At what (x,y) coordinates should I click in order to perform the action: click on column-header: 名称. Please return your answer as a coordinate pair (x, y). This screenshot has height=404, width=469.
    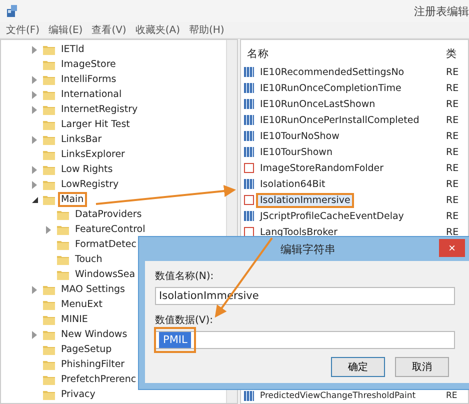
    Looking at the image, I should click on (343, 54).